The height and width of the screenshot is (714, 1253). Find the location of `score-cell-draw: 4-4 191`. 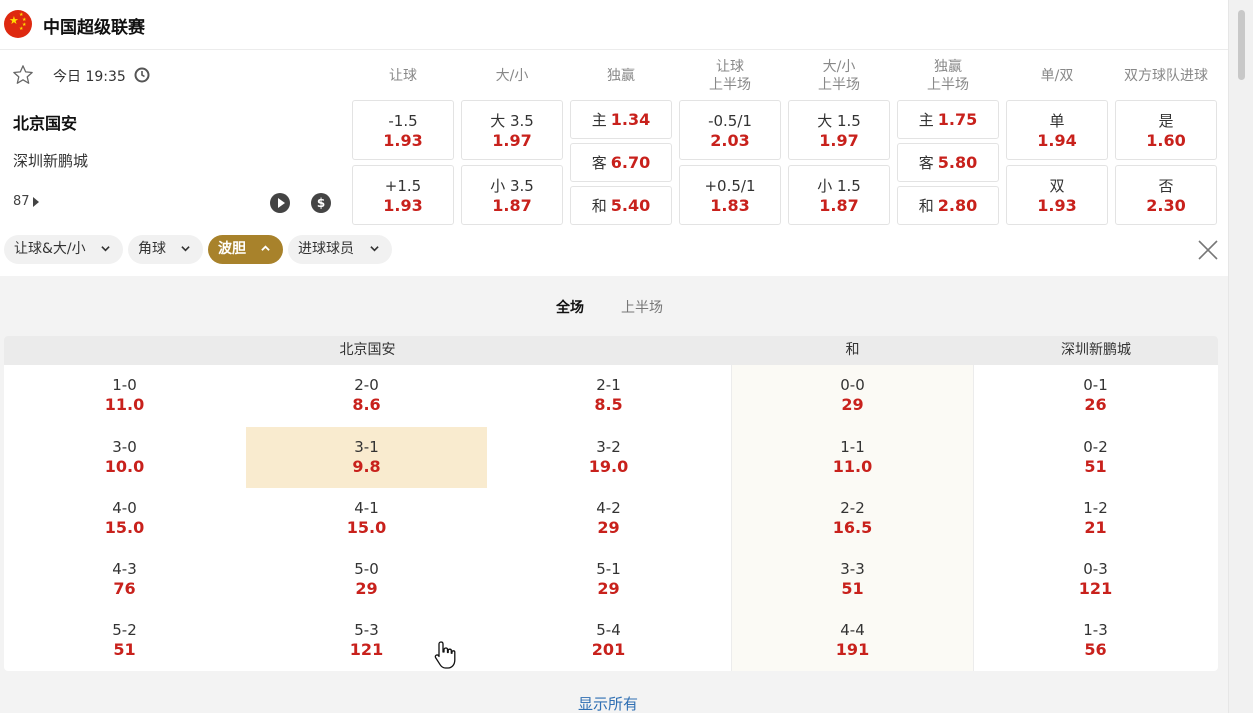

score-cell-draw: 4-4 191 is located at coordinates (852, 640).